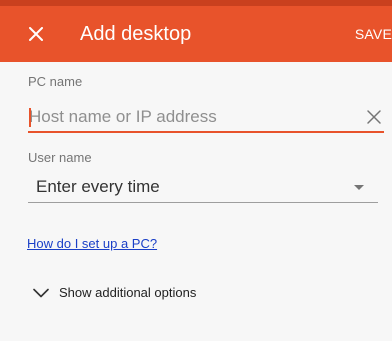 The image size is (392, 341). I want to click on user-name-select: Enter every time, so click(203, 188).